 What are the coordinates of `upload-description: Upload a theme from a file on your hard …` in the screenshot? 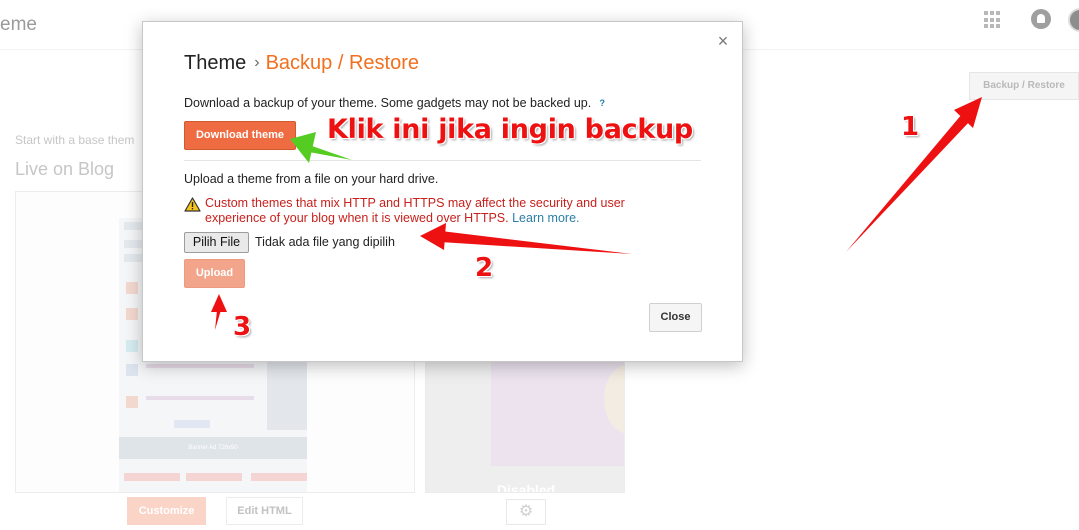 It's located at (311, 179).